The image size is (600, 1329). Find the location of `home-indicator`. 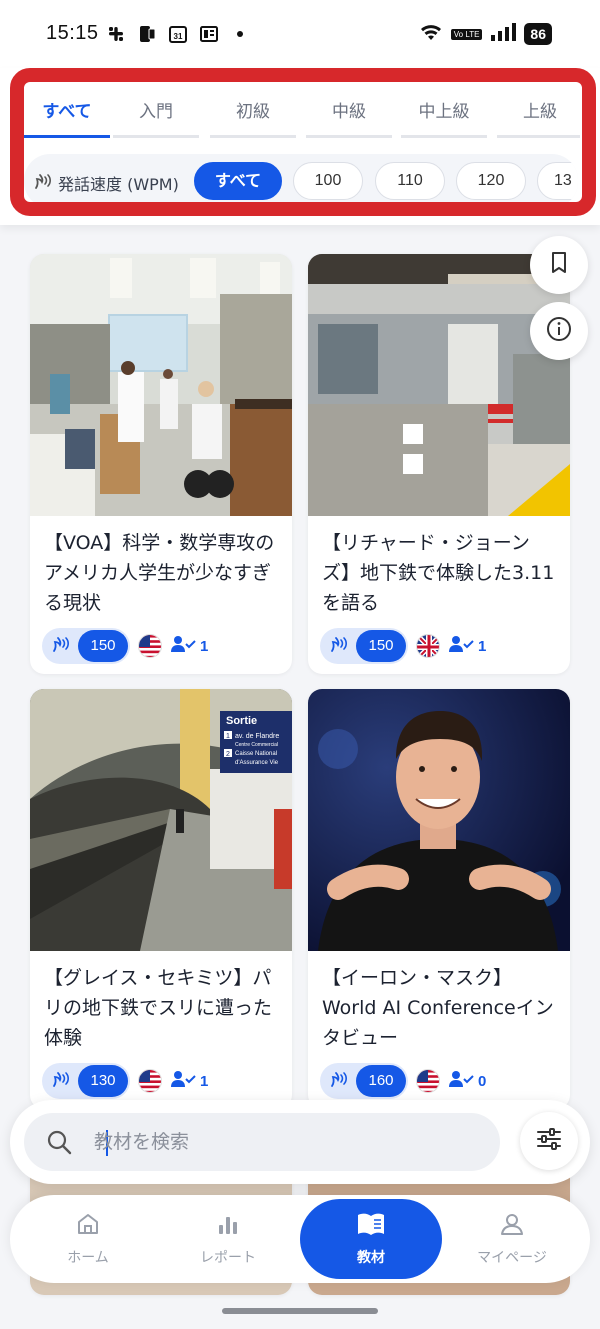

home-indicator is located at coordinates (300, 1311).